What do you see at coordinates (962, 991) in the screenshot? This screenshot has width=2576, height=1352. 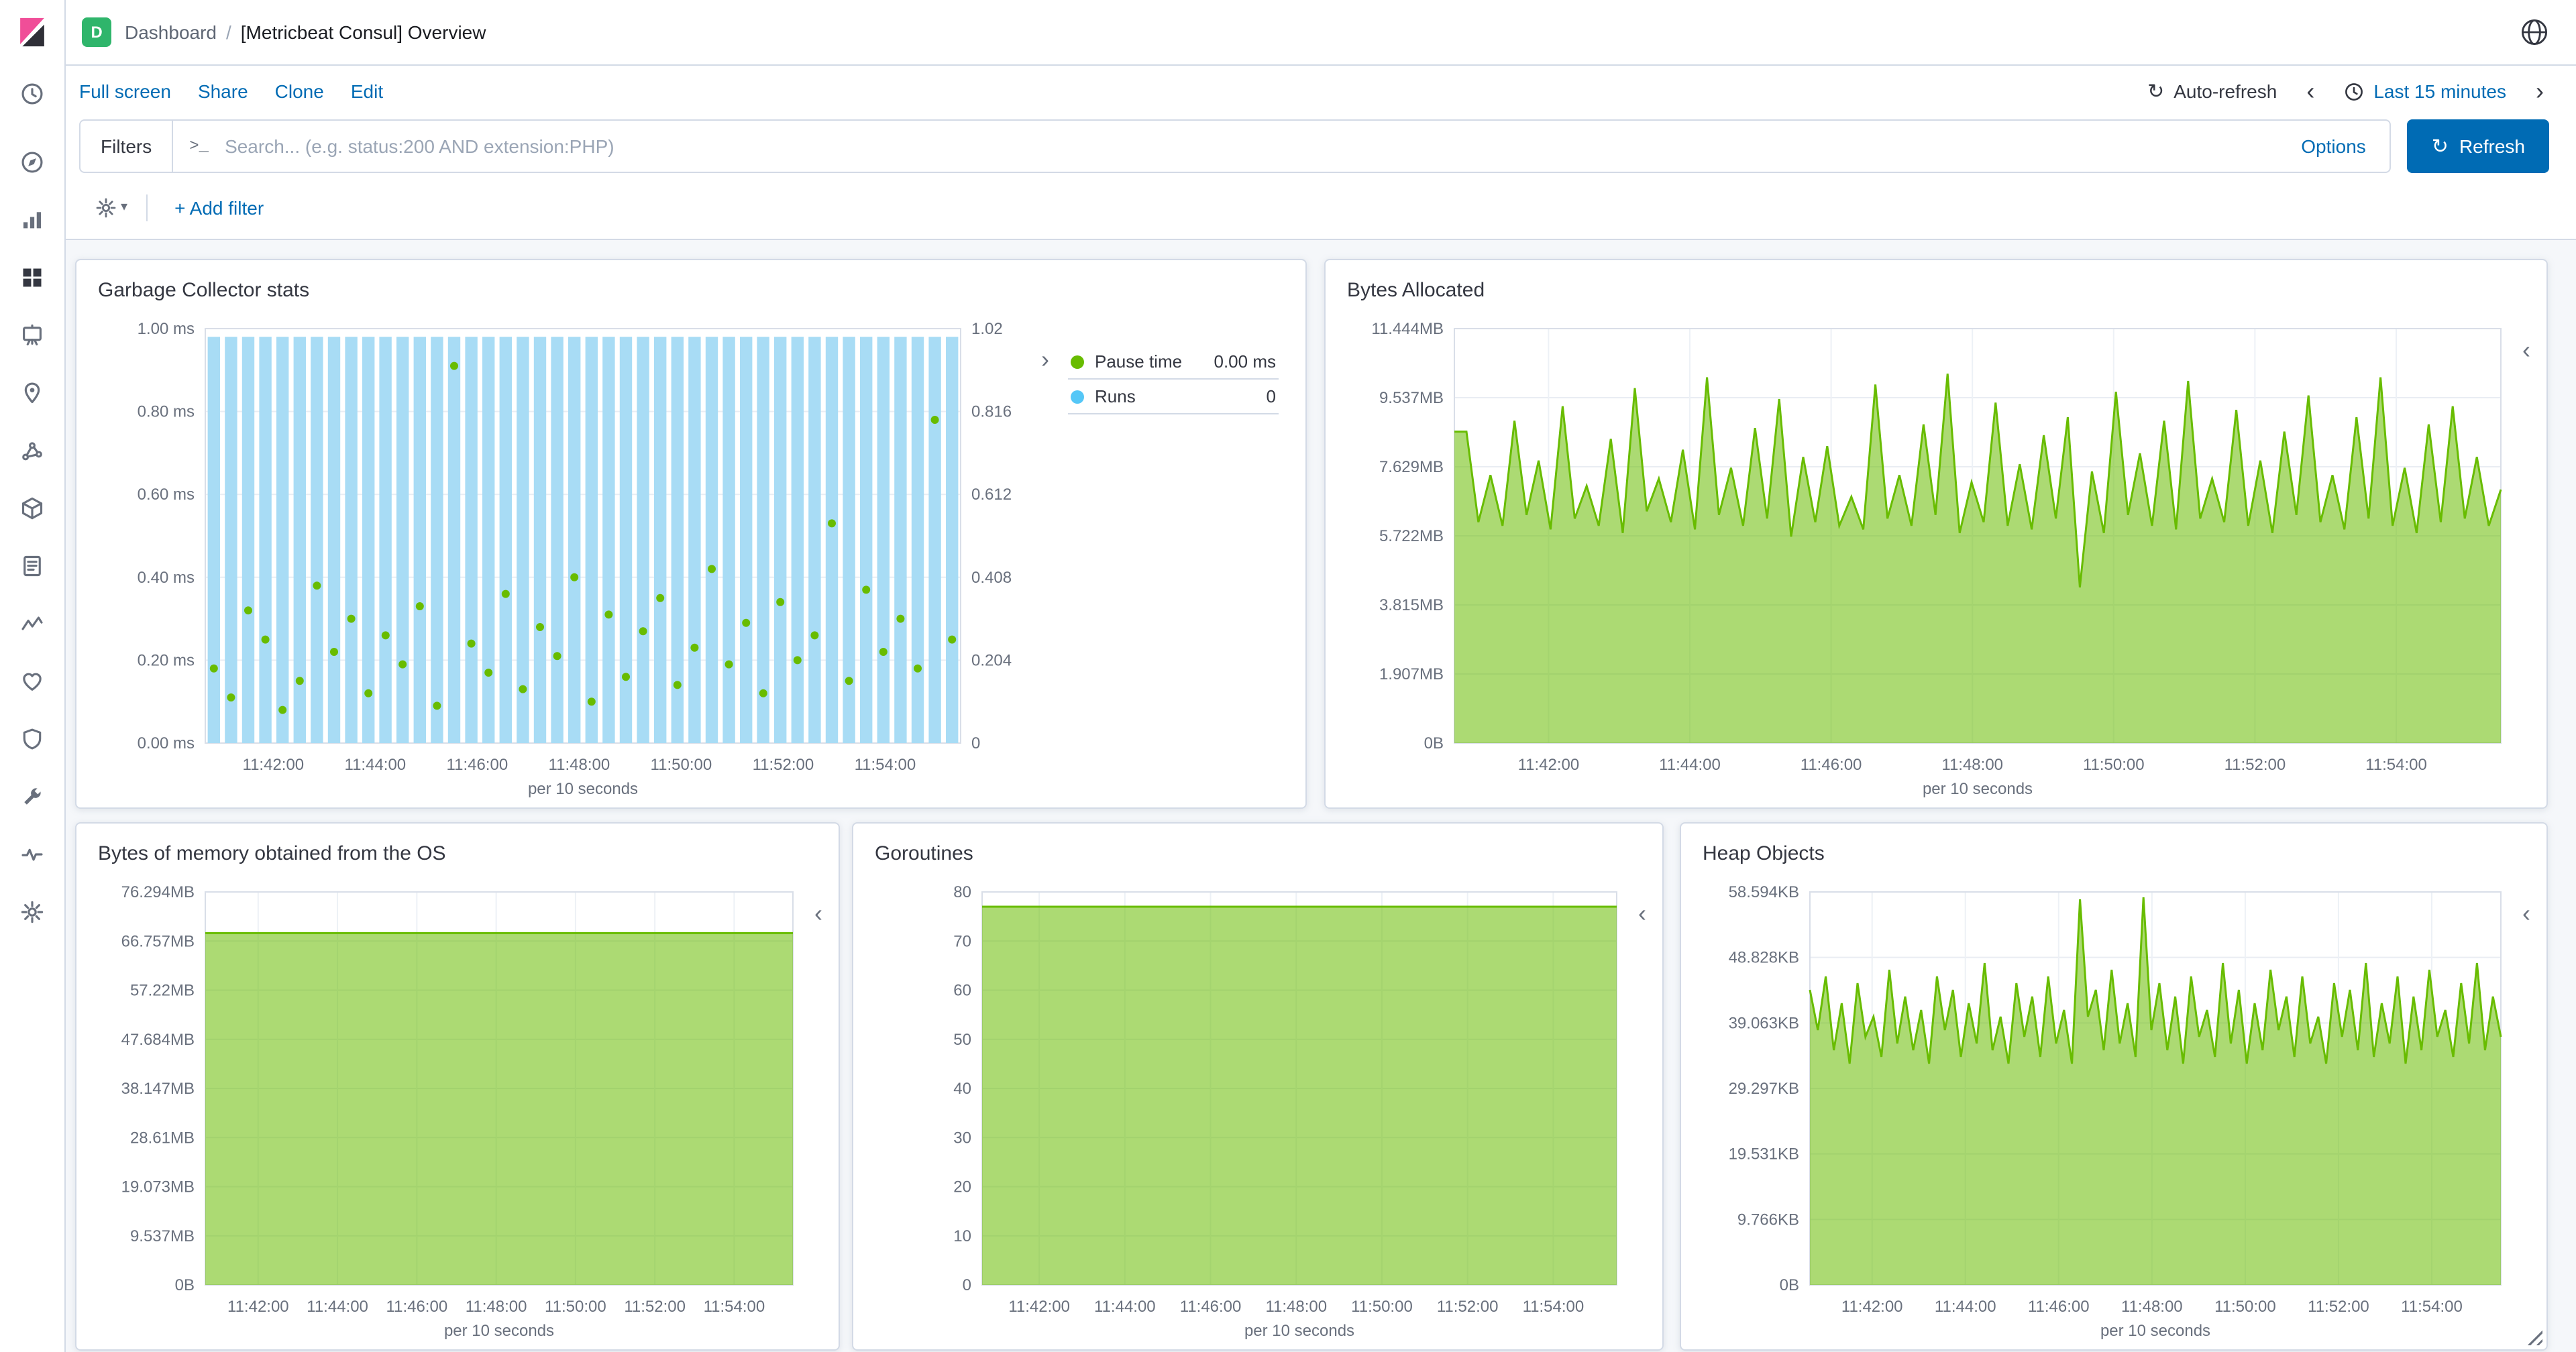 I see `svg-text: 60` at bounding box center [962, 991].